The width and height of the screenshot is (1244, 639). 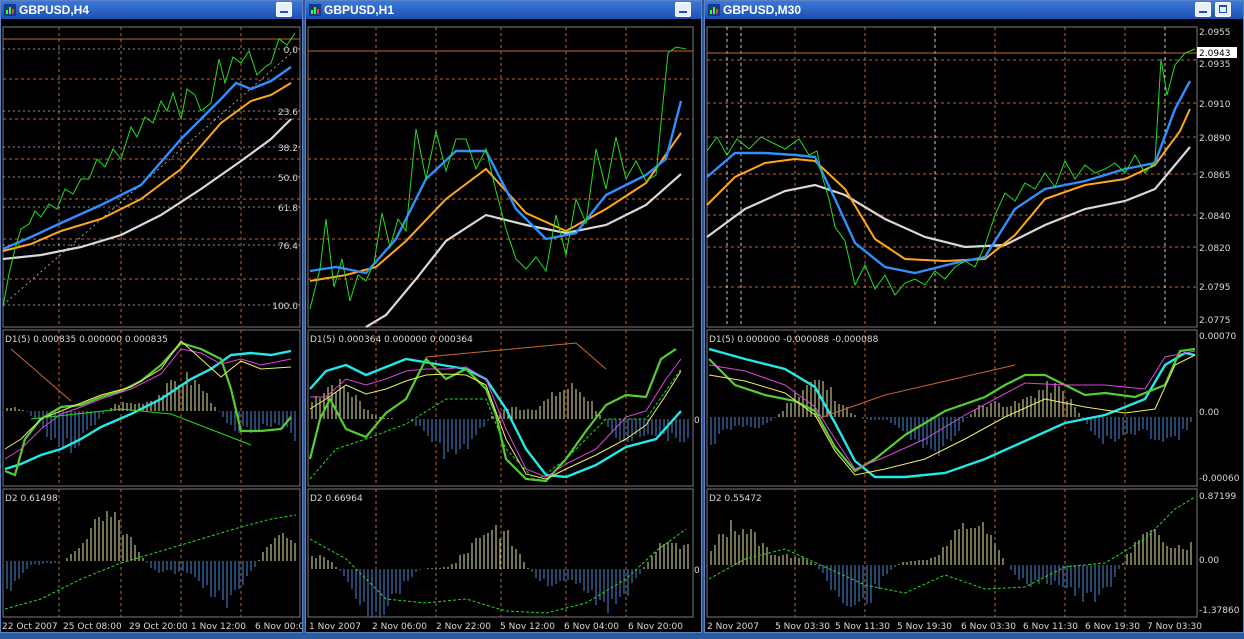 I want to click on price-scale-label: 2.0775, so click(x=1215, y=321).